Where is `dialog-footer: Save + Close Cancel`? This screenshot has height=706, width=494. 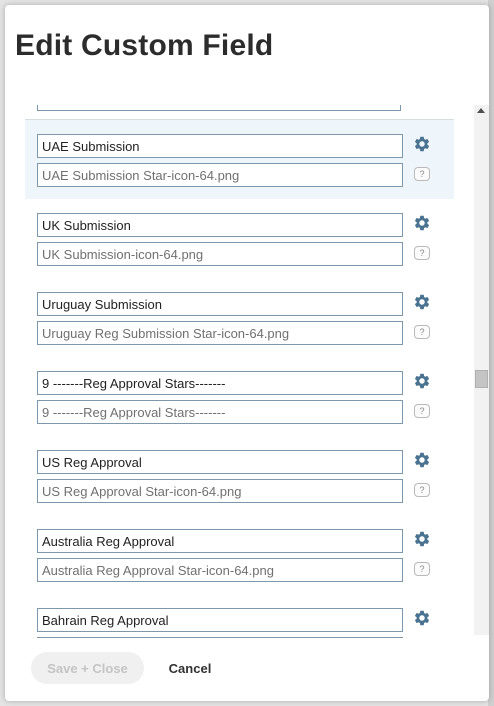 dialog-footer: Save + Close Cancel is located at coordinates (247, 669).